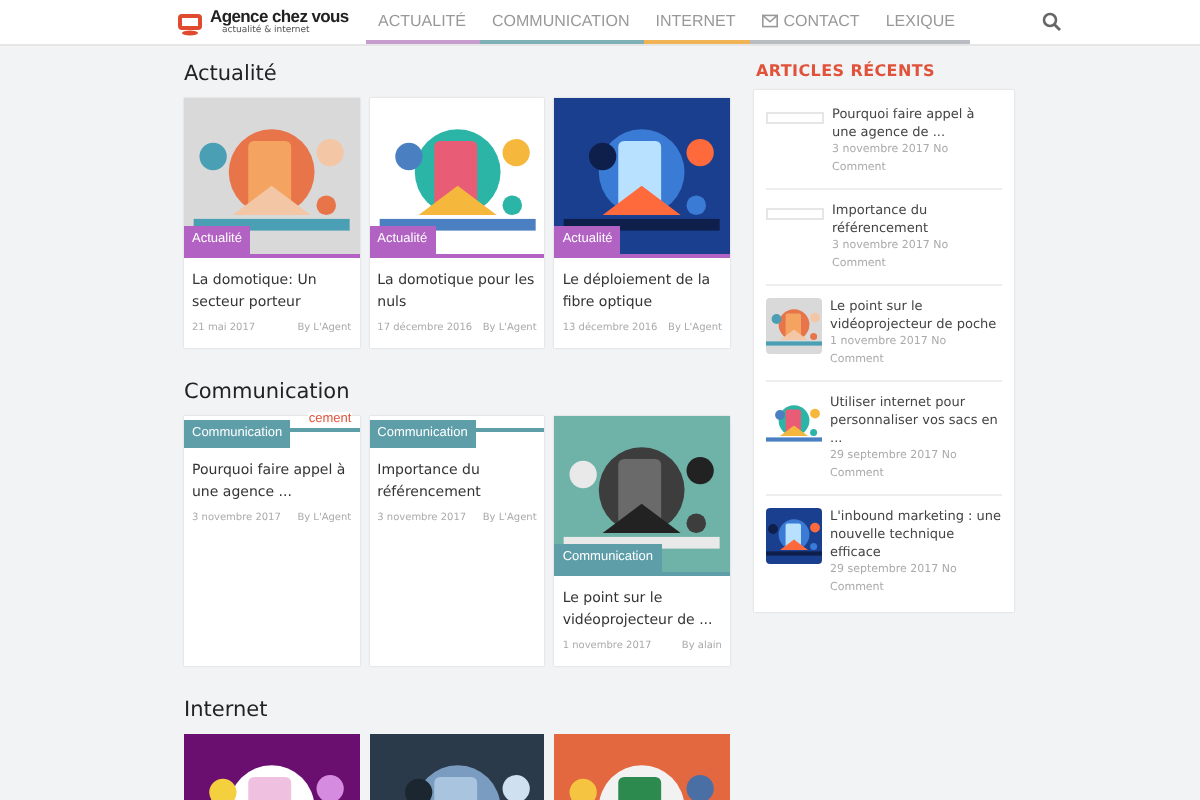 This screenshot has height=800, width=1200. I want to click on search-icon, so click(1051, 22).